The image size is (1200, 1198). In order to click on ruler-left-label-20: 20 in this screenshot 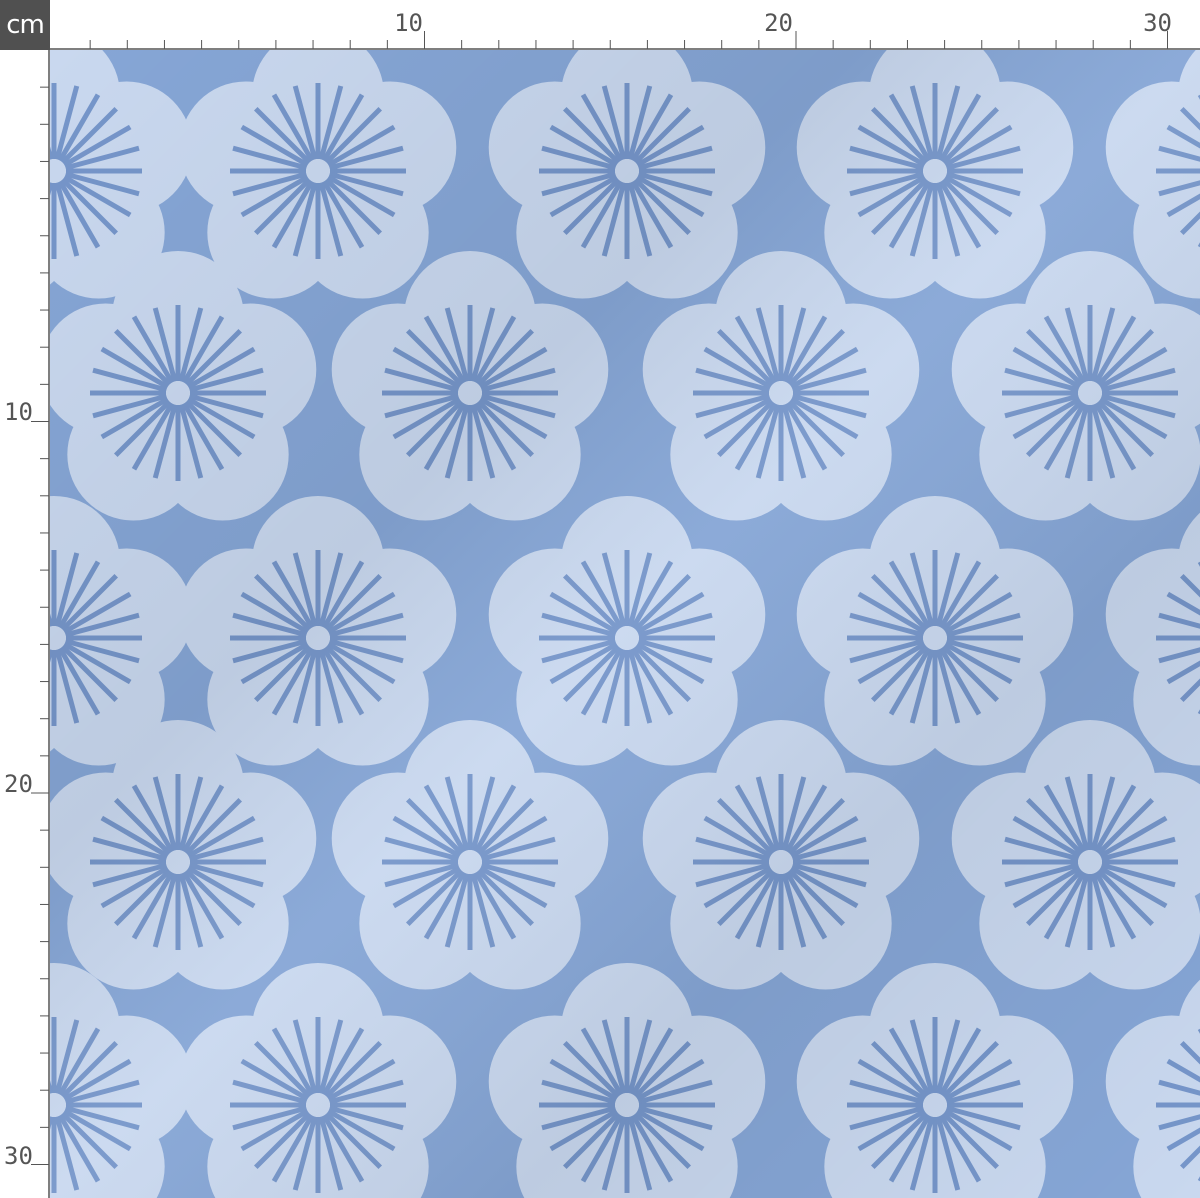, I will do `click(18, 784)`.